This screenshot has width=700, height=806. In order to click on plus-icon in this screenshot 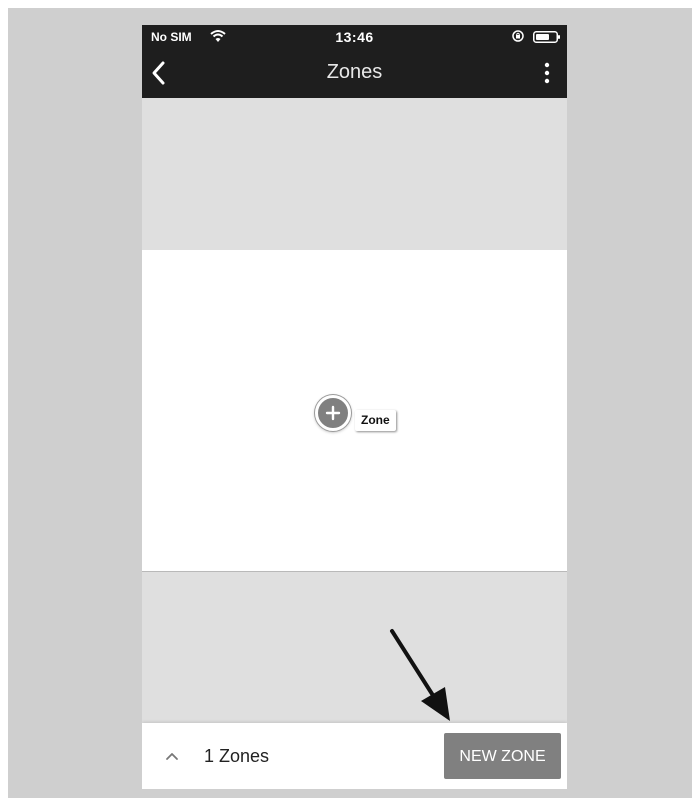, I will do `click(333, 413)`.